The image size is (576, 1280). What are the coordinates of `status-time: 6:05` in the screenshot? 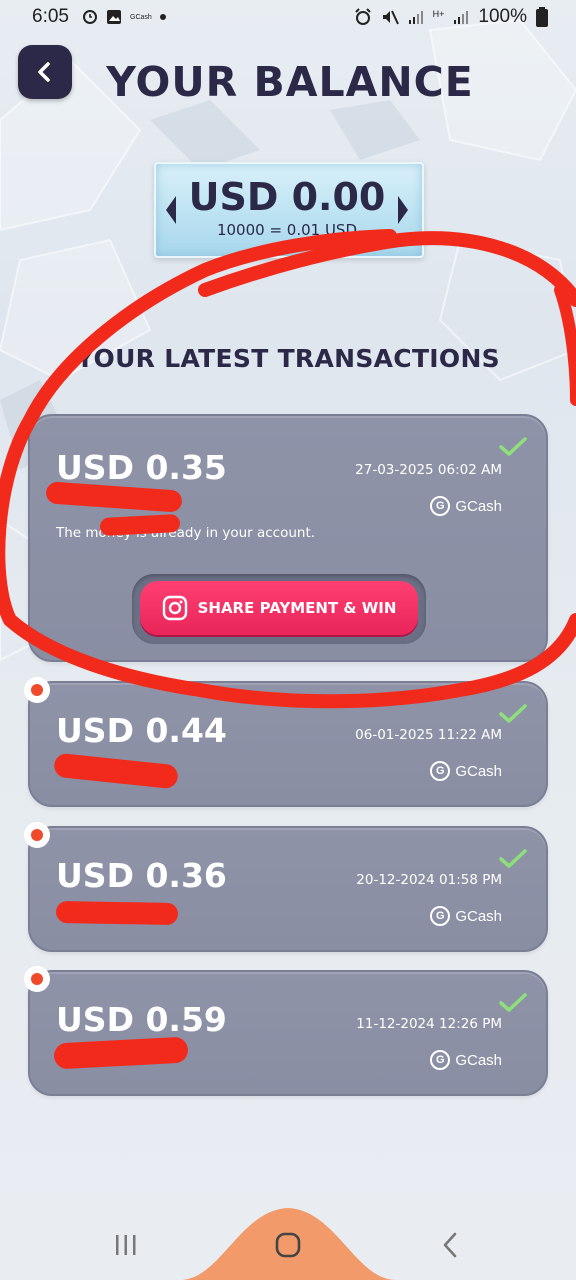 It's located at (50, 16).